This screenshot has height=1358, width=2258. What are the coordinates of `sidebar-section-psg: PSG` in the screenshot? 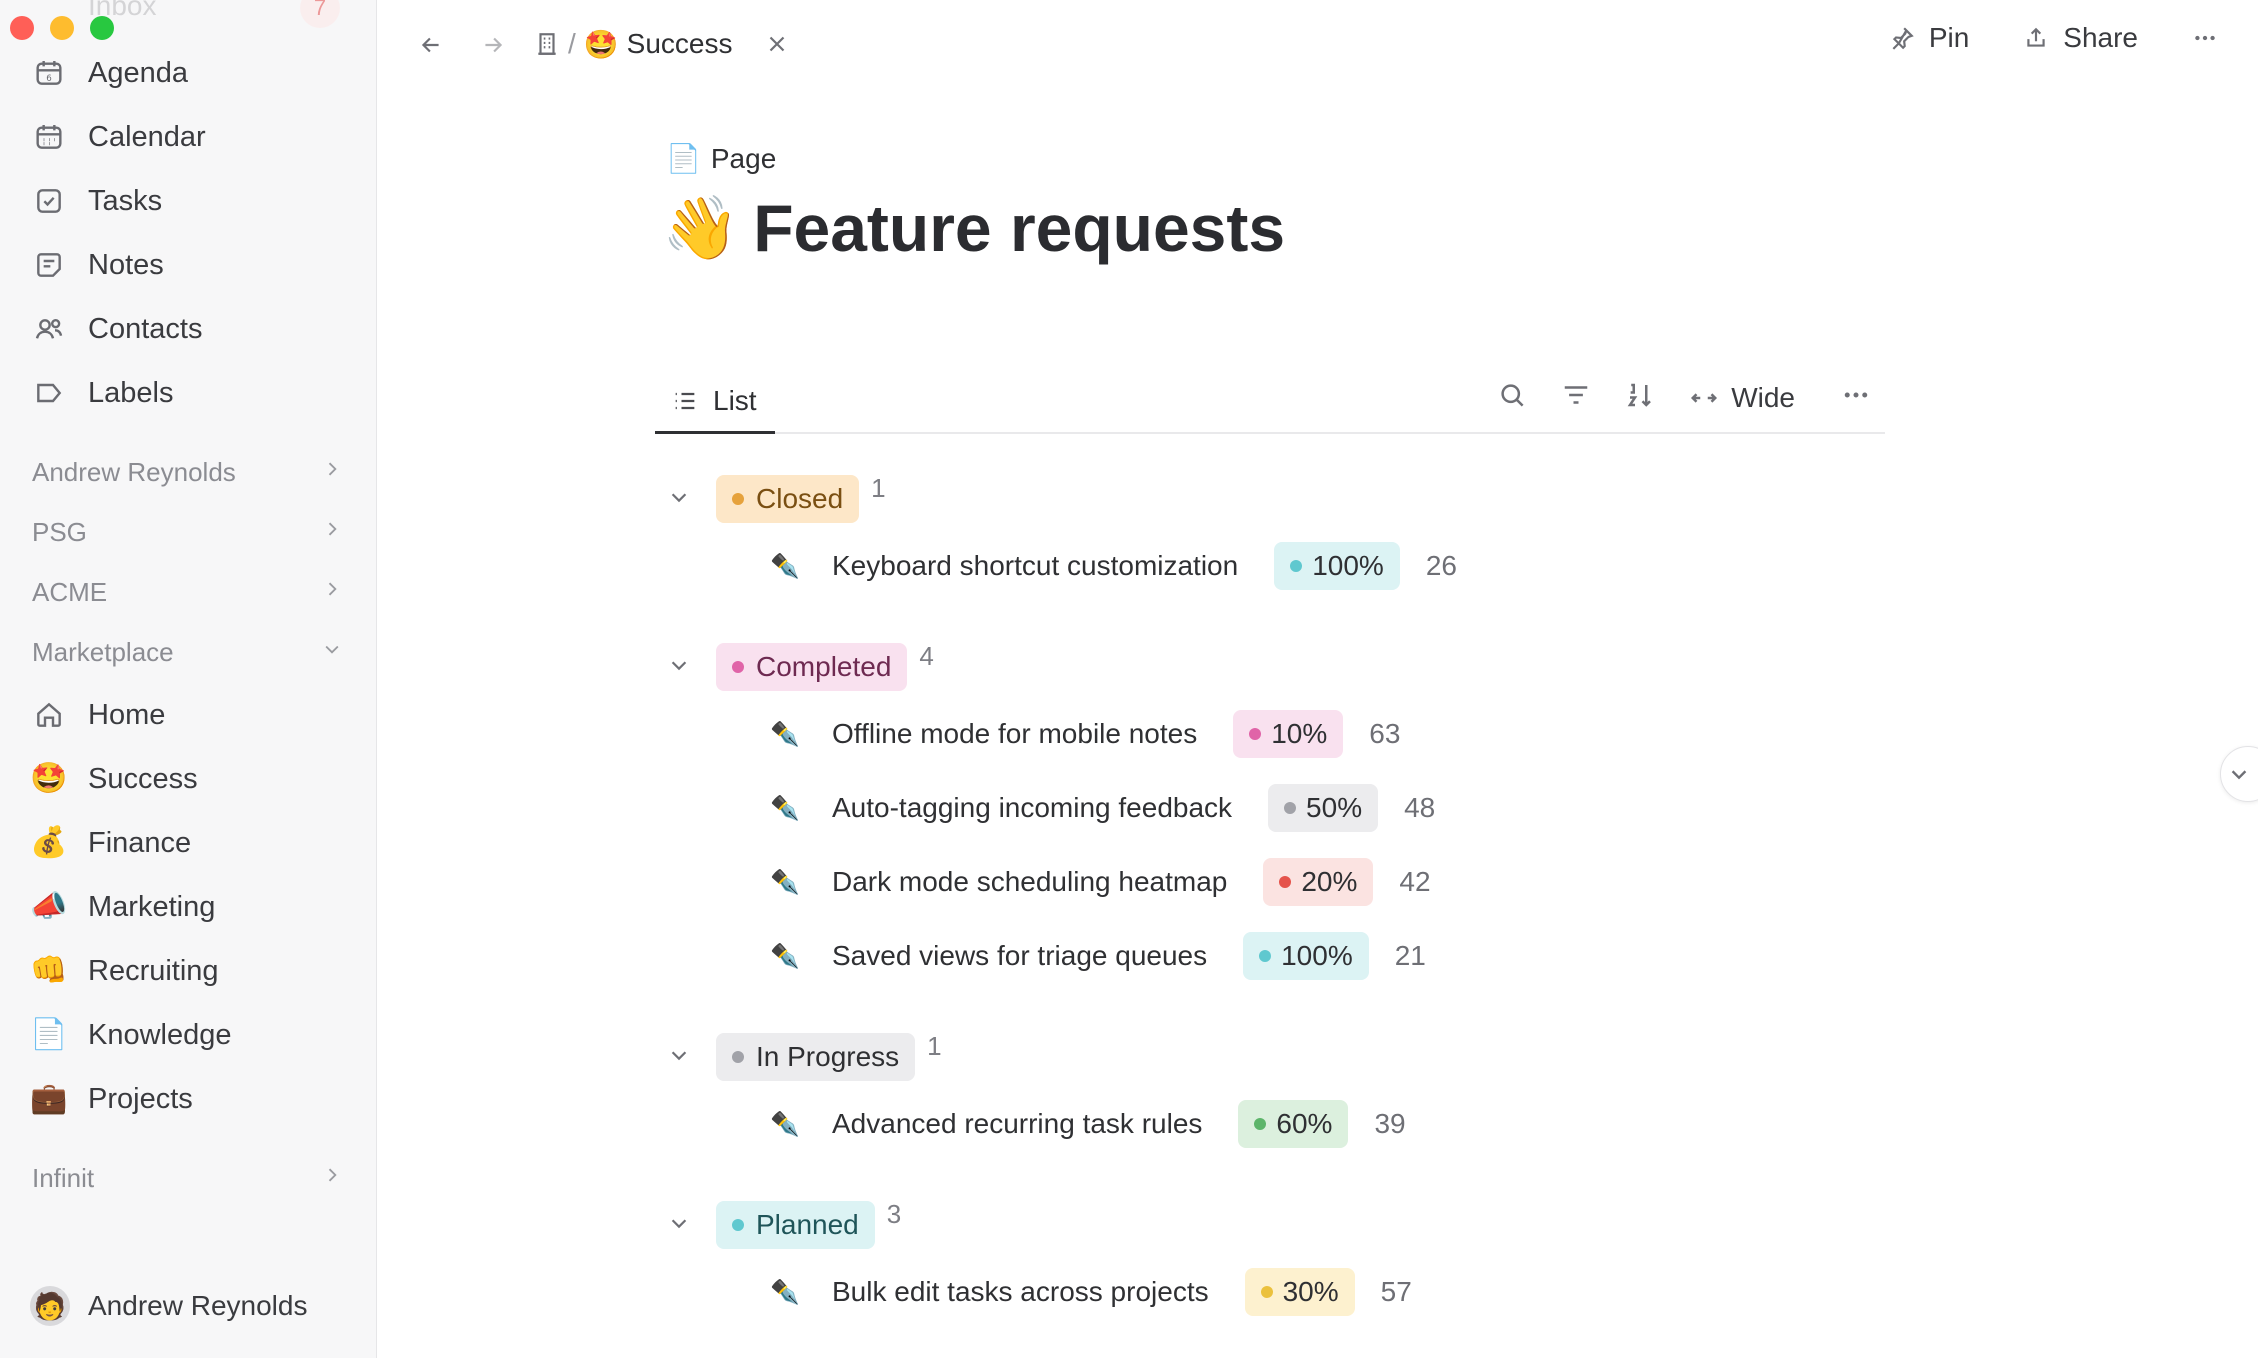 It's located at (187, 532).